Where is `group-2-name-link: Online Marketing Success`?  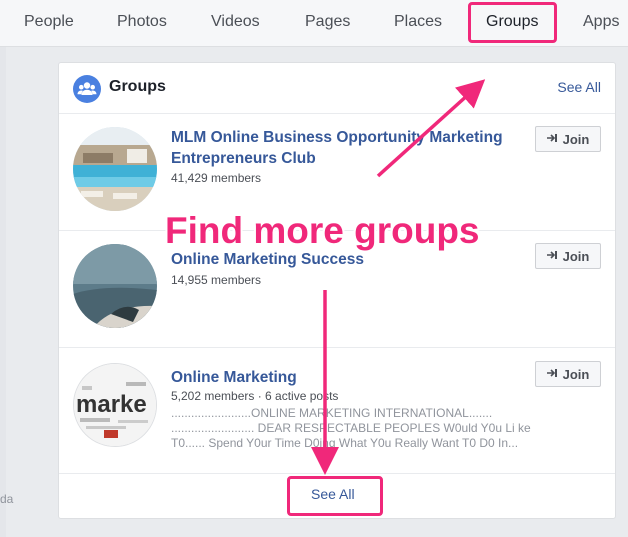
group-2-name-link: Online Marketing Success is located at coordinates (351, 259).